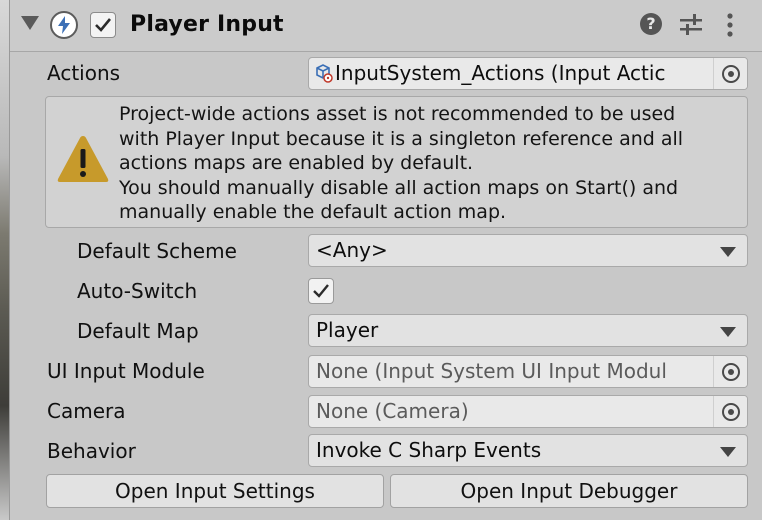  Describe the element at coordinates (138, 331) in the screenshot. I see `default-map-label: Default Map` at that location.